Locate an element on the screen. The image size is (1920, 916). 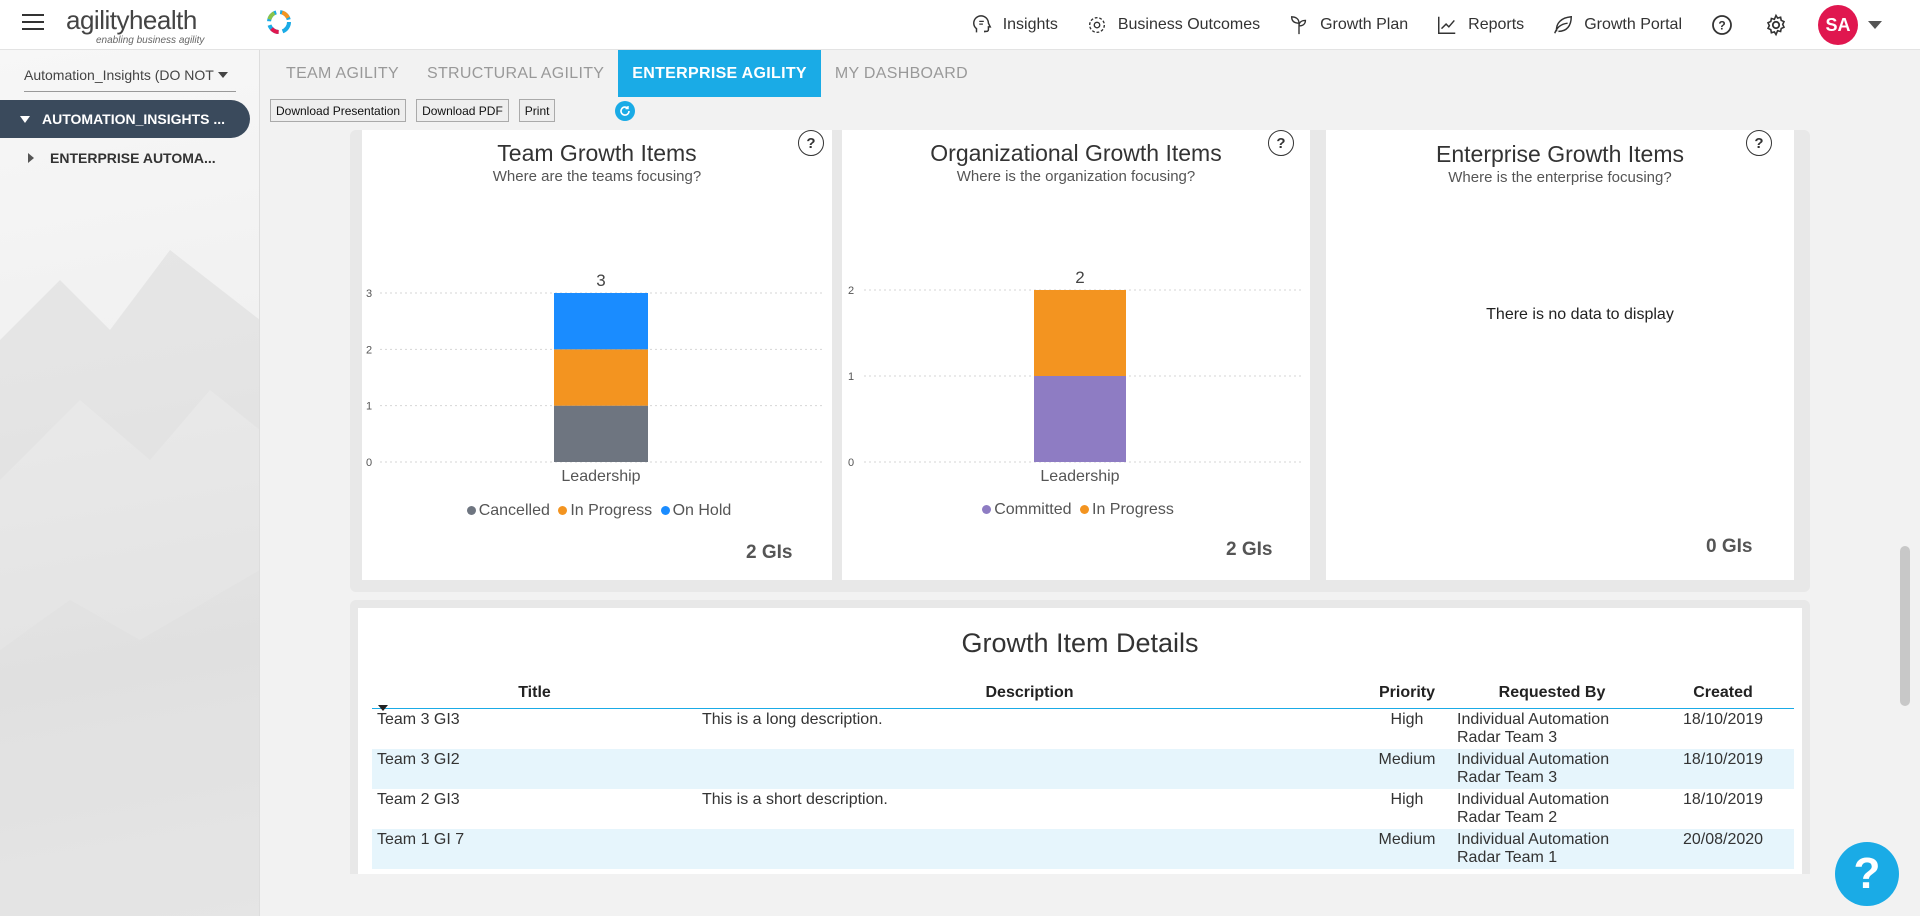
nav-growth-portal-label: Growth Portal is located at coordinates (1633, 24).